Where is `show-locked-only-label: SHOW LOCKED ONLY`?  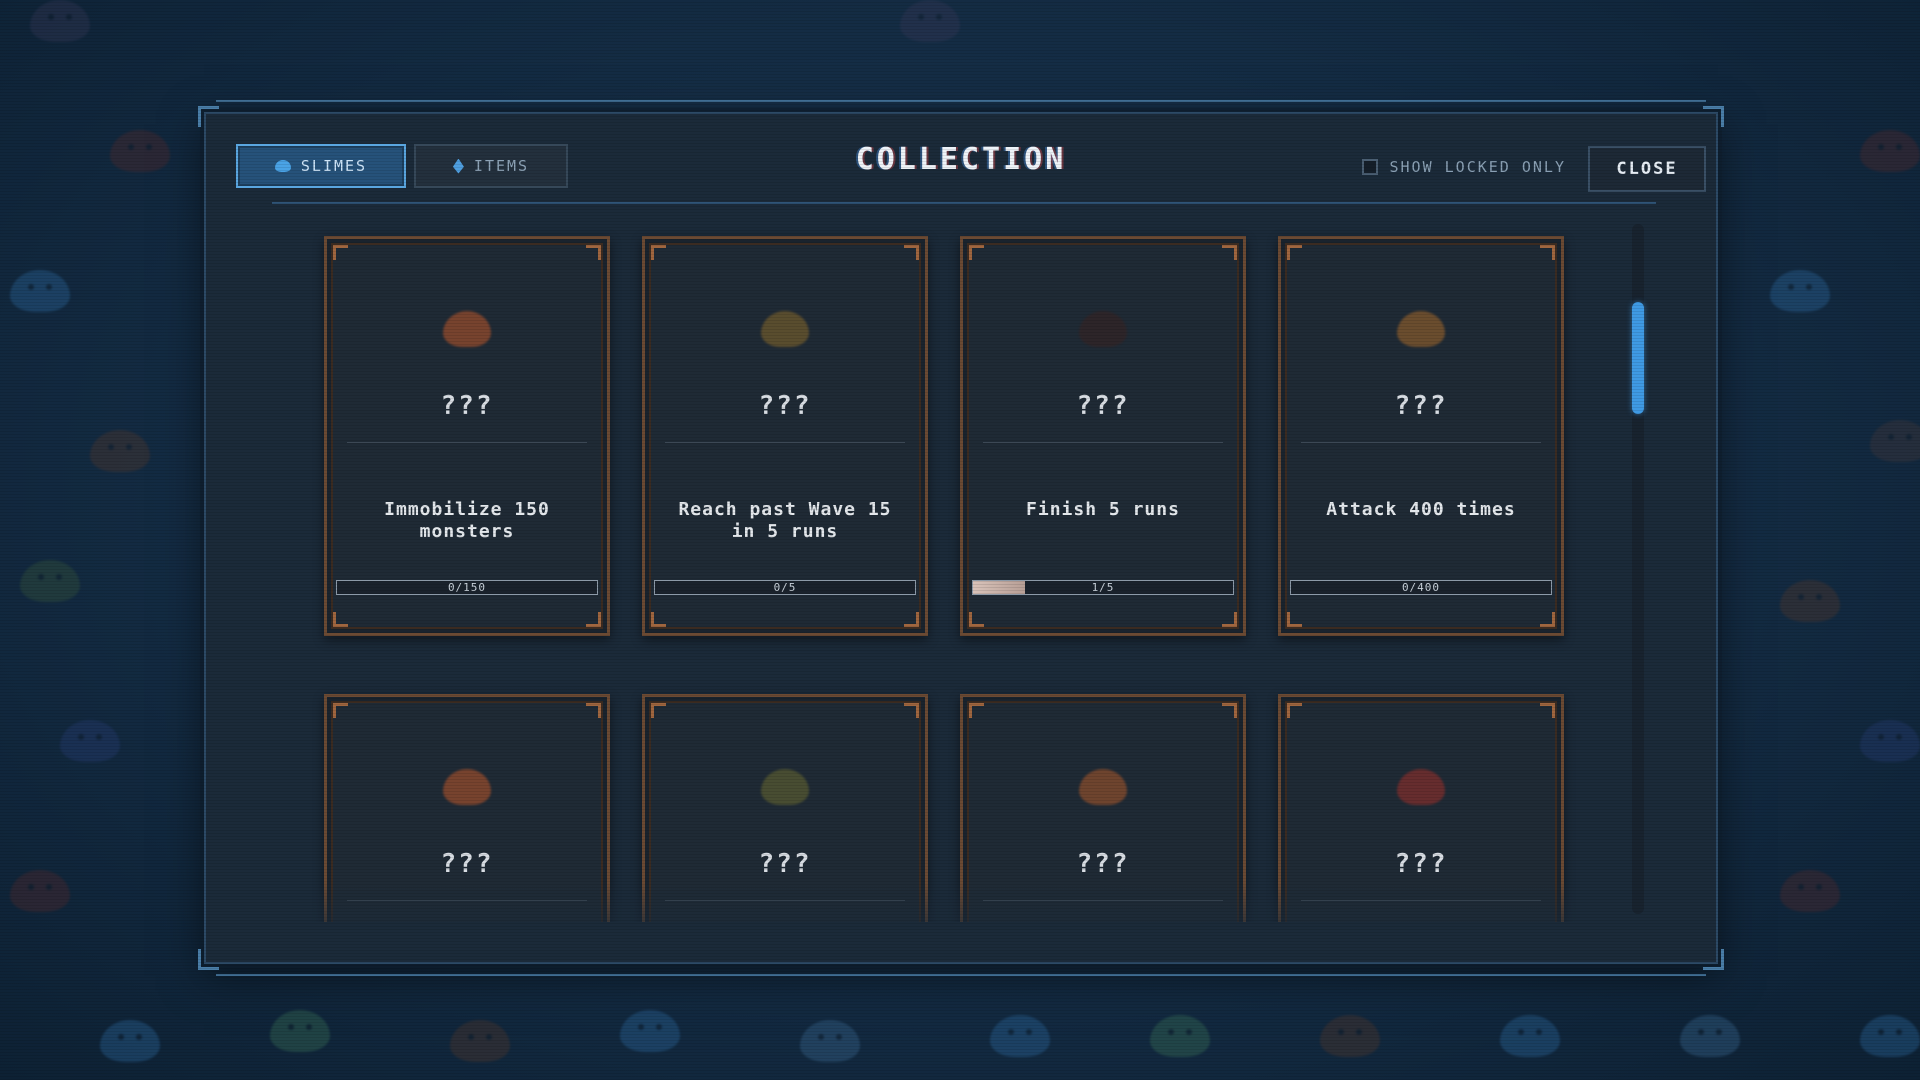
show-locked-only-label: SHOW LOCKED ONLY is located at coordinates (1477, 167).